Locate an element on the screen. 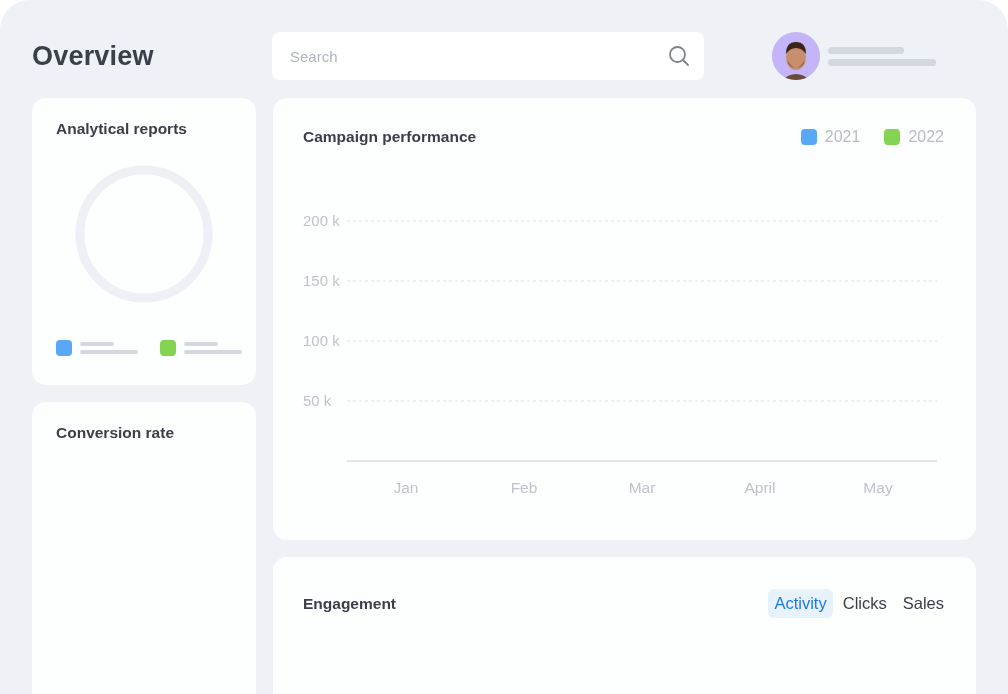 The width and height of the screenshot is (1008, 694). x-axis-label: Jan is located at coordinates (406, 487).